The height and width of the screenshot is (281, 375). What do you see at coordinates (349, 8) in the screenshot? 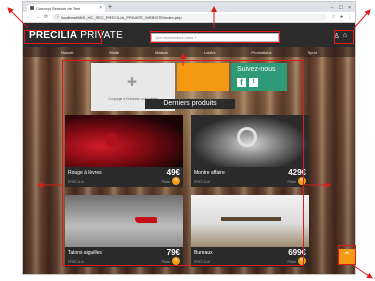
I see `window-close-button: ×` at bounding box center [349, 8].